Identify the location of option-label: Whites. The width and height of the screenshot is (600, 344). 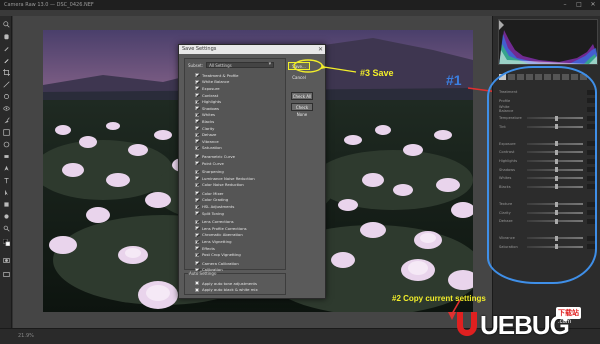
(209, 115).